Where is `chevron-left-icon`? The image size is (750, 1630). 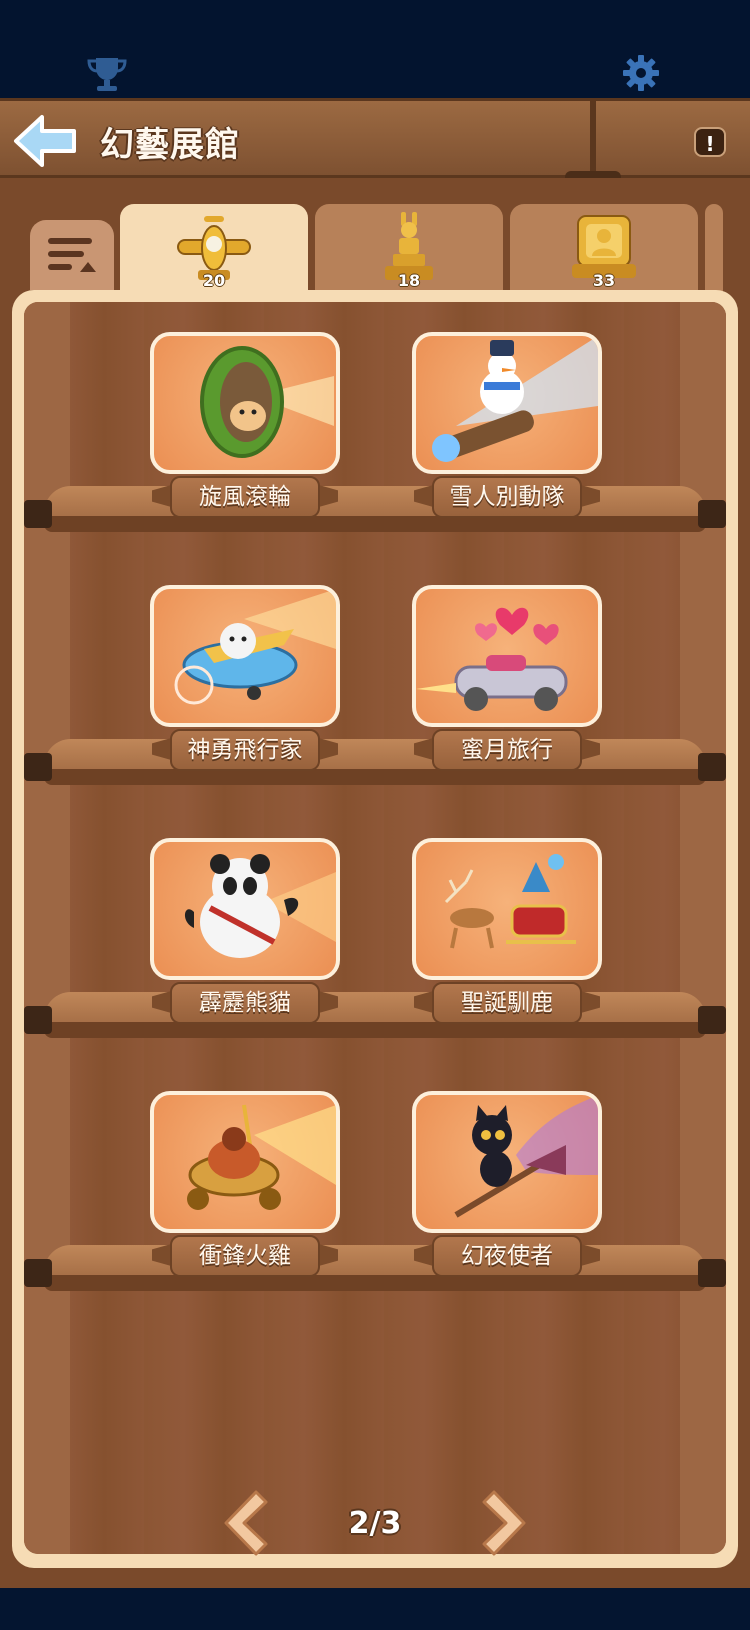 chevron-left-icon is located at coordinates (244, 1523).